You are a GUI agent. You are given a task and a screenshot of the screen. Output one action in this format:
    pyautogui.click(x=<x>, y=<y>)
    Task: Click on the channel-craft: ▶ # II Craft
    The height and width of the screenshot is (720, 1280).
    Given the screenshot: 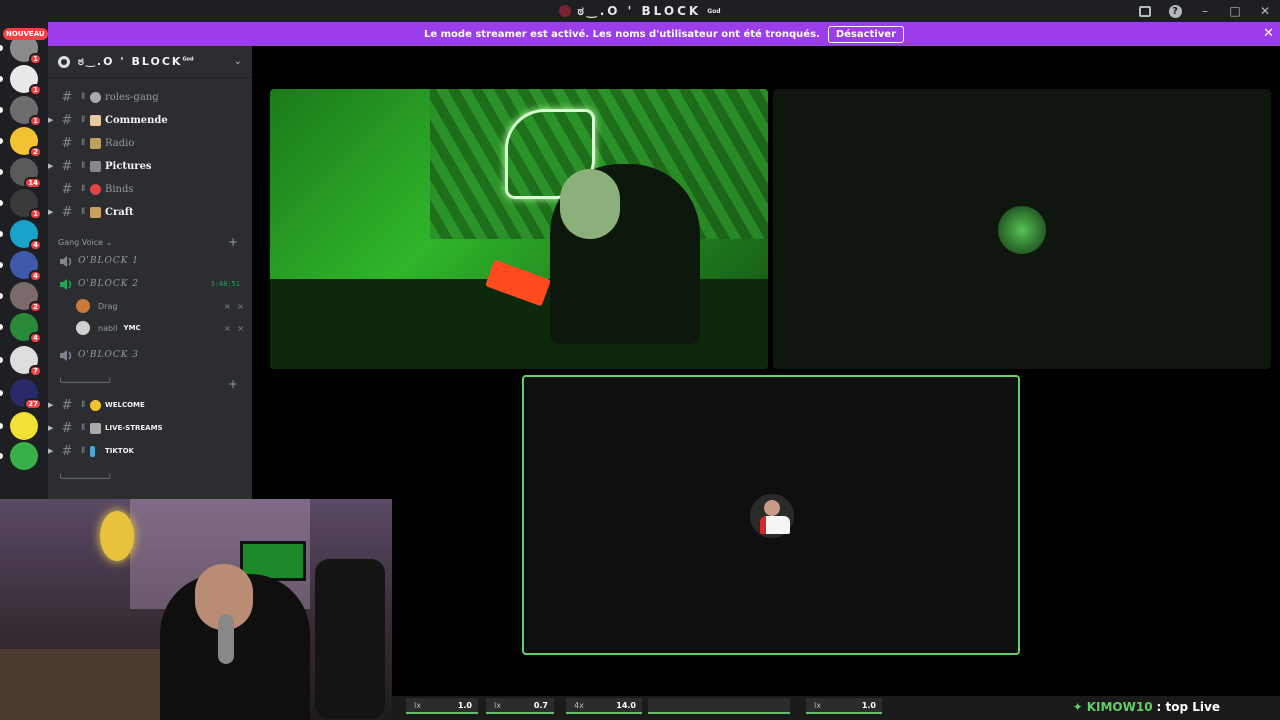 What is the action you would take?
    pyautogui.click(x=150, y=212)
    